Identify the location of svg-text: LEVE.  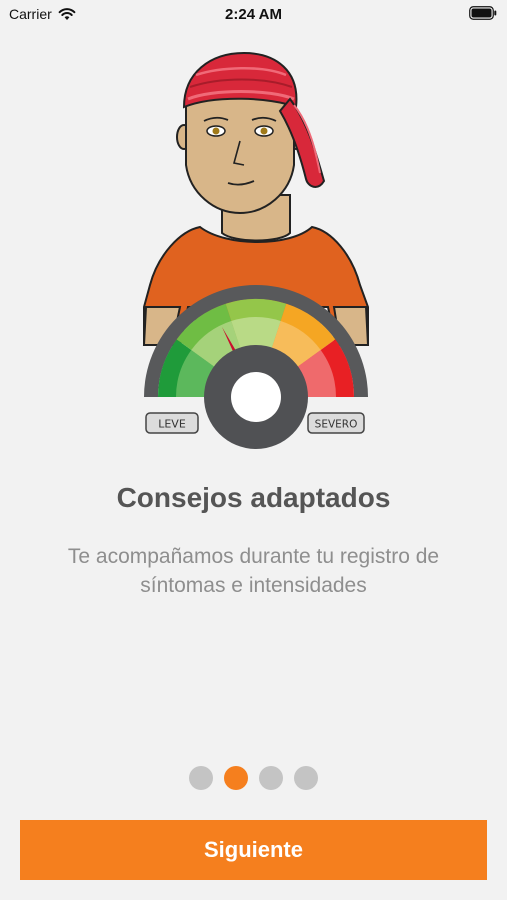
(172, 424).